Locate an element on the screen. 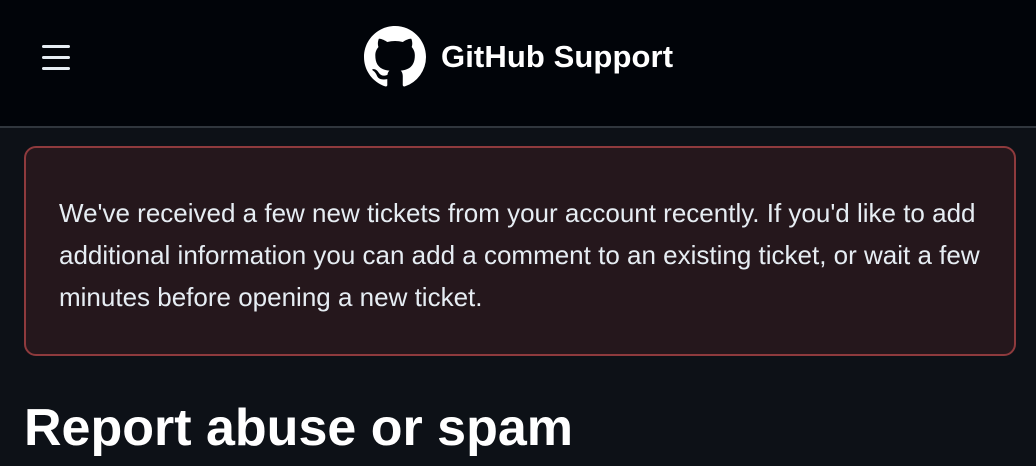 Image resolution: width=1036 pixels, height=466 pixels. site-title: GitHub Support is located at coordinates (557, 56).